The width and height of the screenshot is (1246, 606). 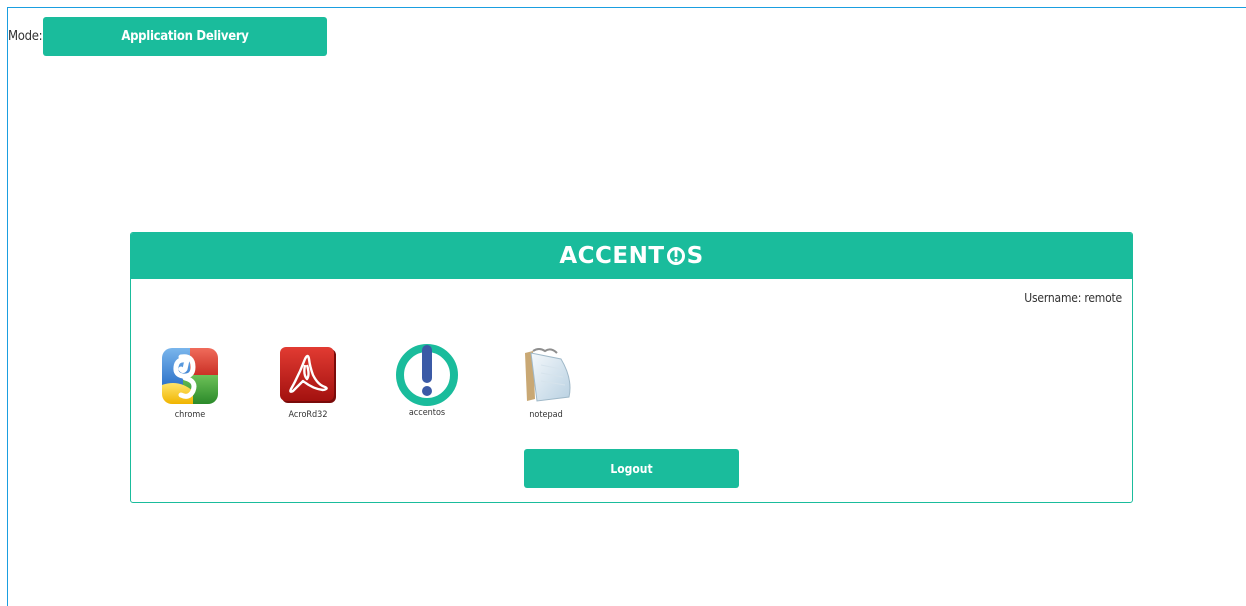 I want to click on app-tile-notepad: notepad, so click(x=546, y=382).